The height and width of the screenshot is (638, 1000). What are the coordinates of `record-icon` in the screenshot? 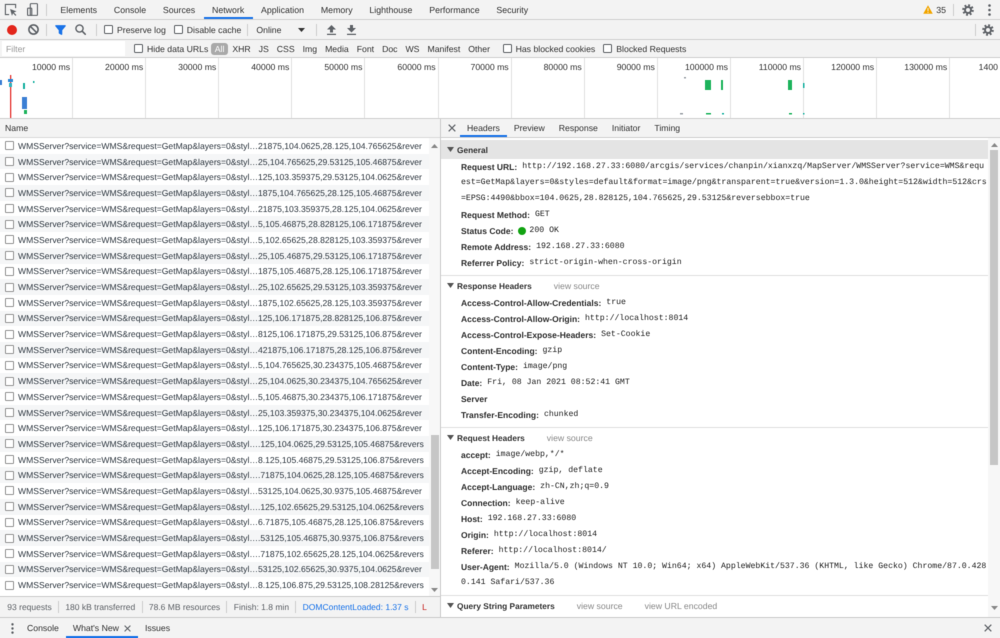 It's located at (12, 29).